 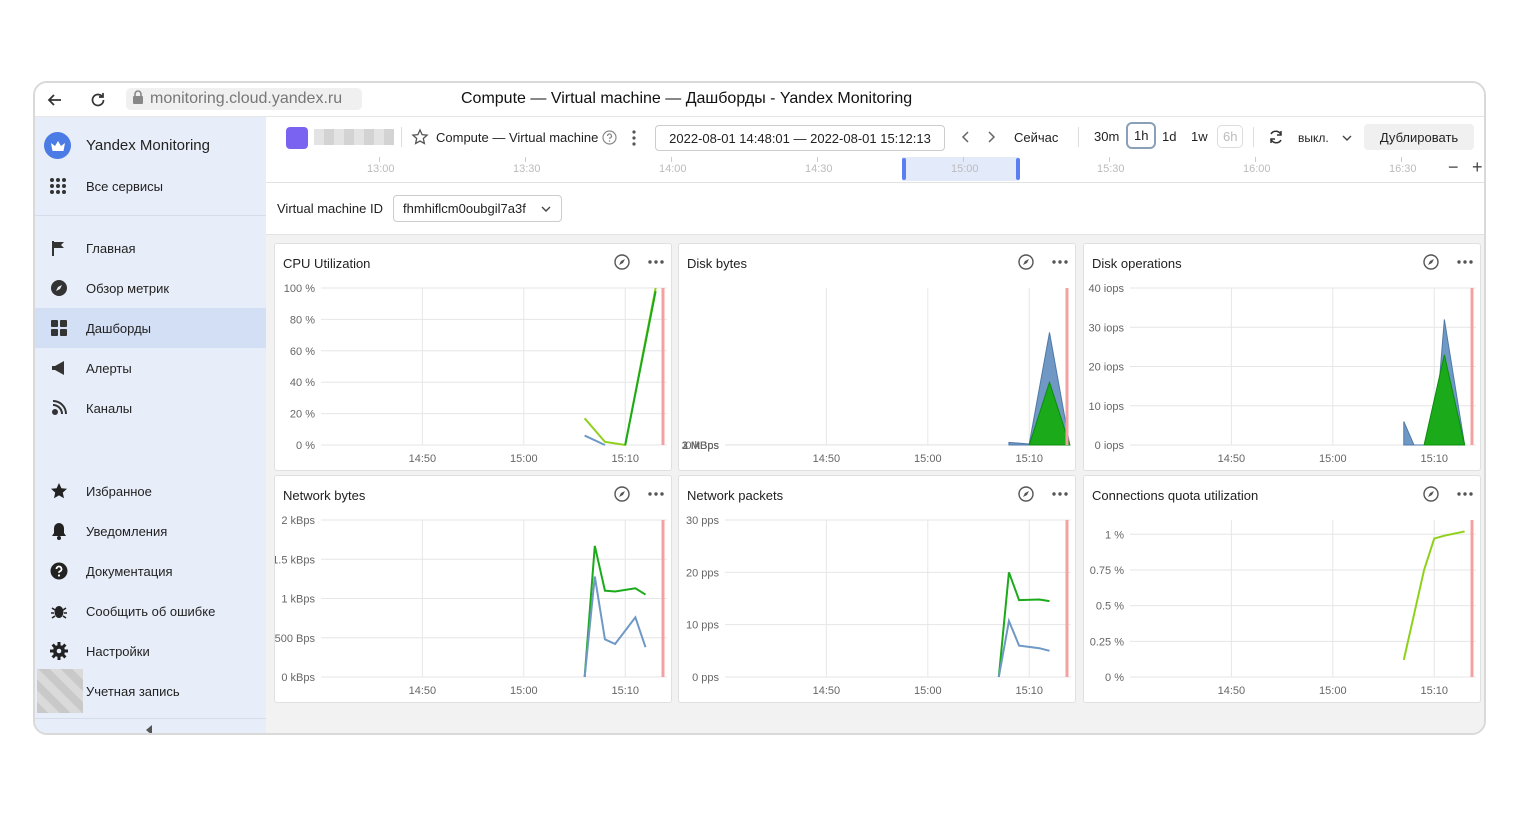 I want to click on sidebar-item-channels: Каналы, so click(x=150, y=408).